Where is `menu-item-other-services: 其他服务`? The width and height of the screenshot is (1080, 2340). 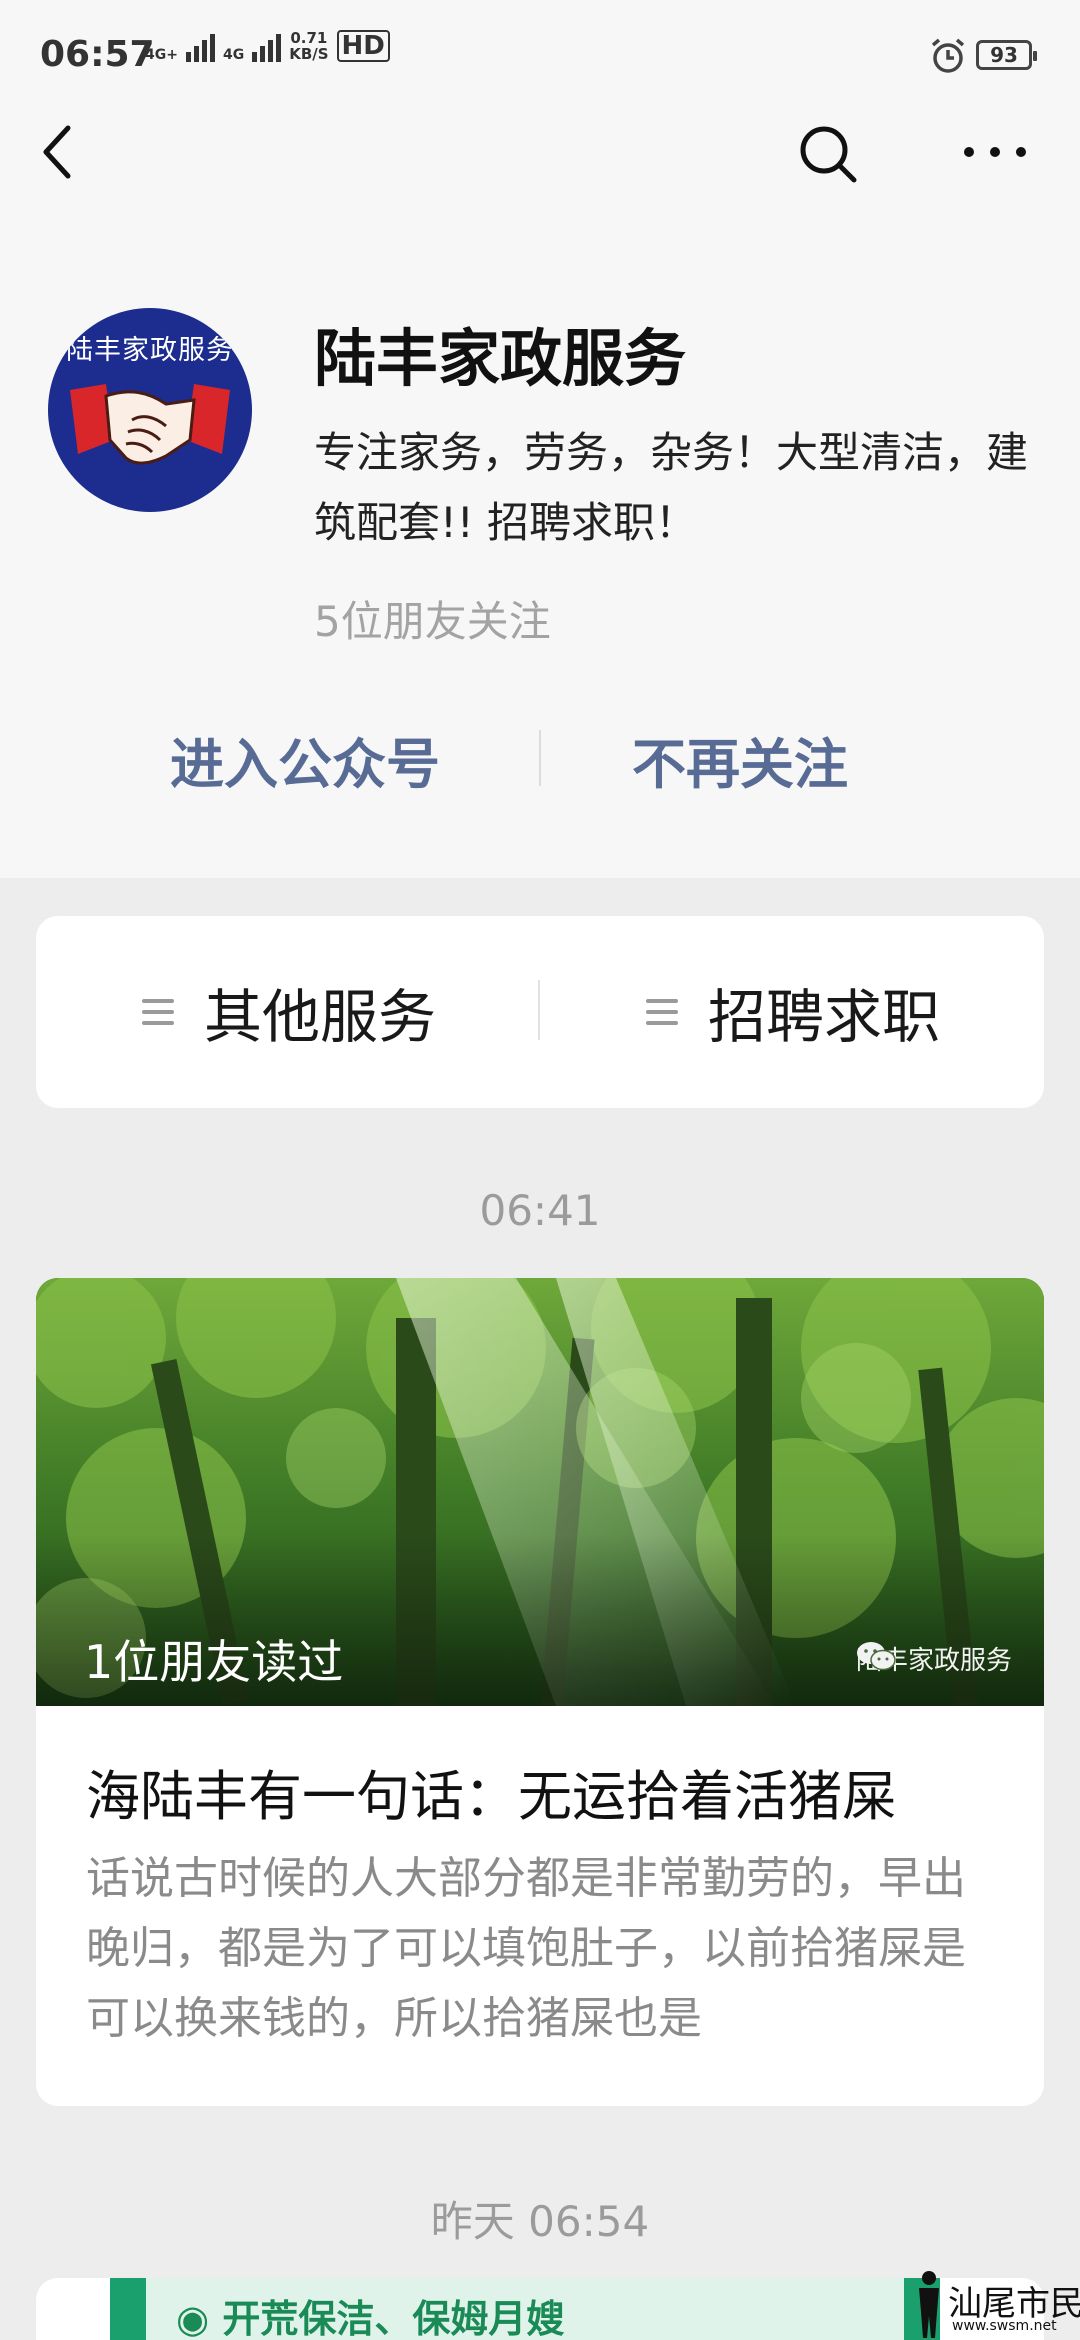 menu-item-other-services: 其他服务 is located at coordinates (289, 1012).